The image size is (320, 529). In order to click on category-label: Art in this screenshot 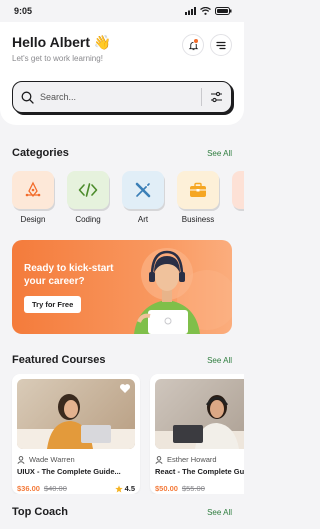, I will do `click(143, 219)`.